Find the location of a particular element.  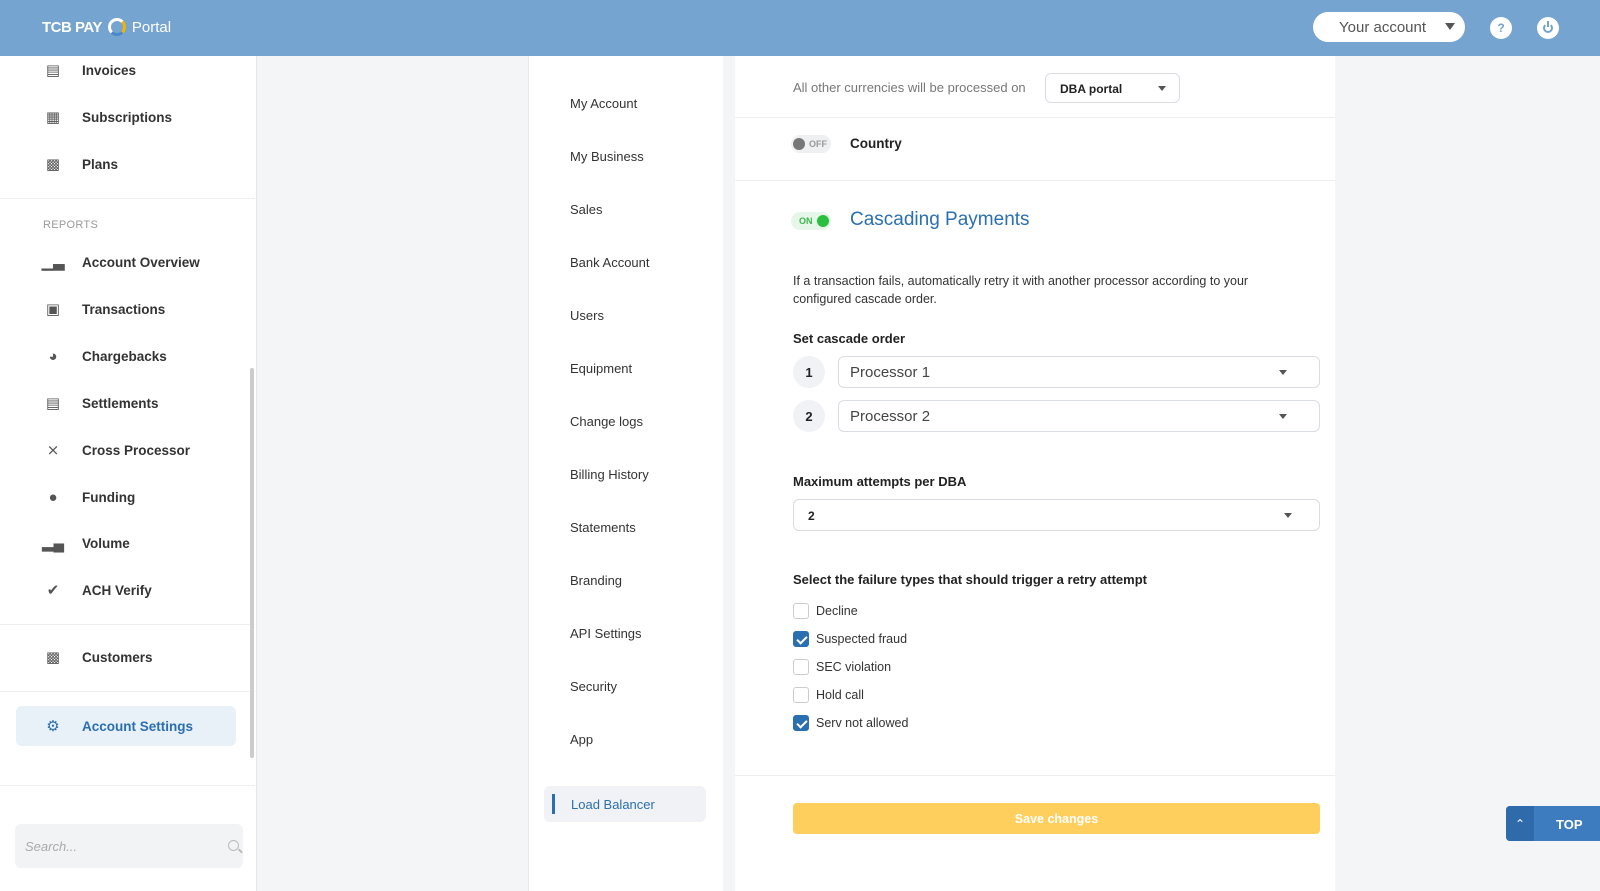

dba-portal-value: DBA portal is located at coordinates (1091, 89).